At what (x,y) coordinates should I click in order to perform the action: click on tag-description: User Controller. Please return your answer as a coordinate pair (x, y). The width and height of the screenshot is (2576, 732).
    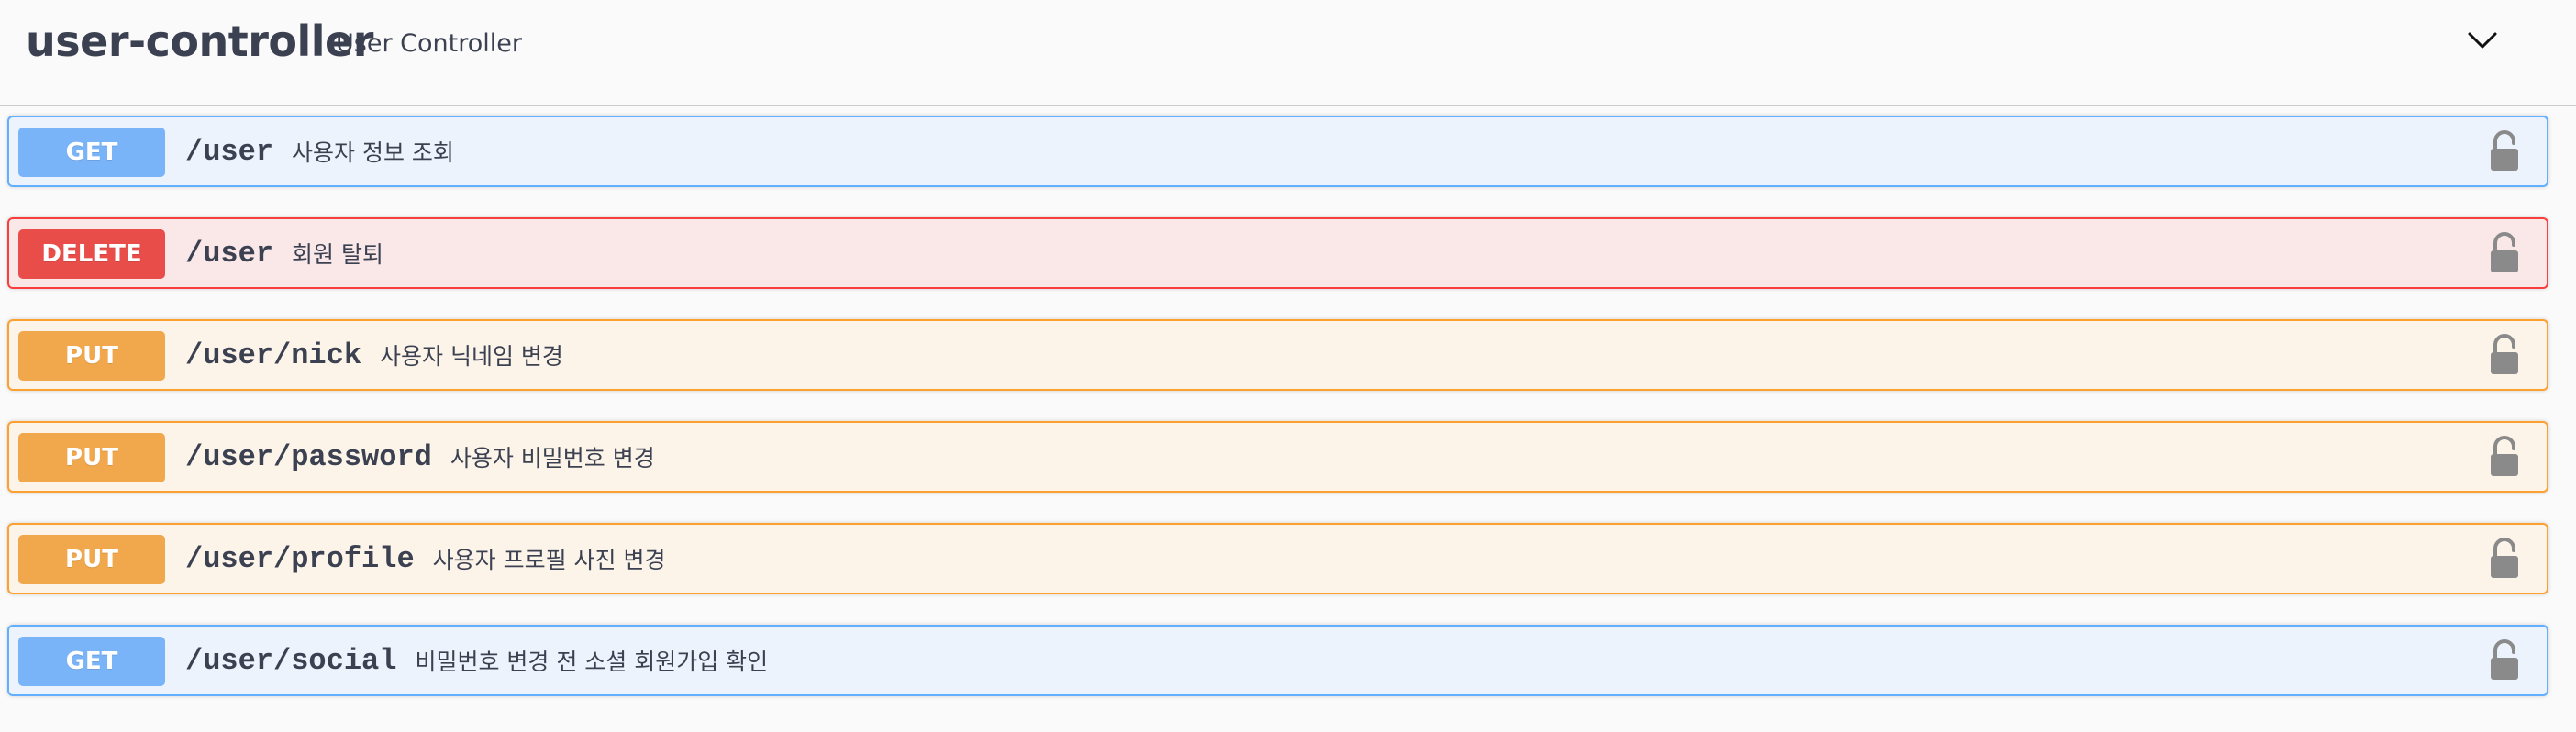
    Looking at the image, I should click on (429, 43).